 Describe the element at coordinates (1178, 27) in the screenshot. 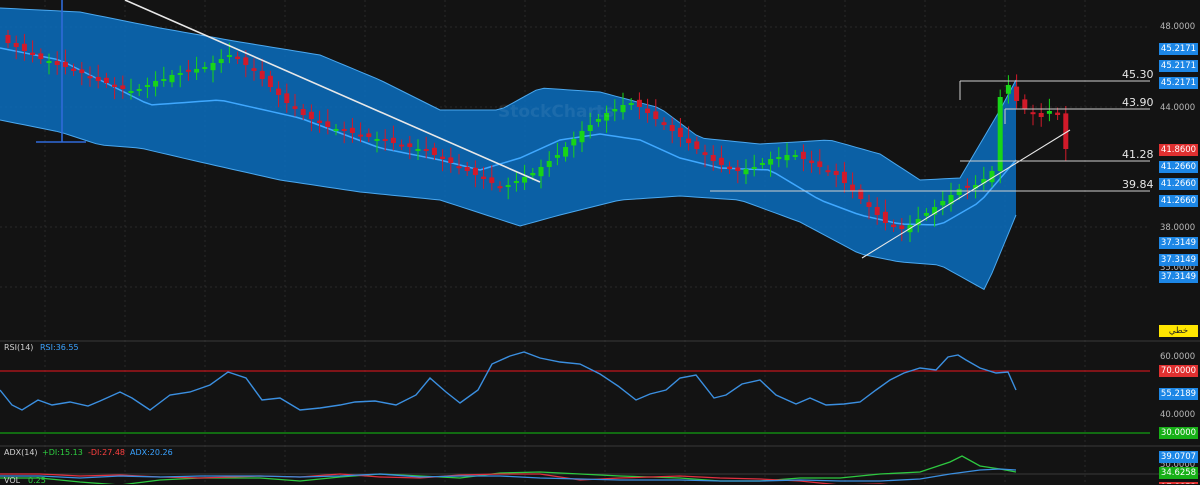

I see `price-tick-48: 48.0000` at that location.